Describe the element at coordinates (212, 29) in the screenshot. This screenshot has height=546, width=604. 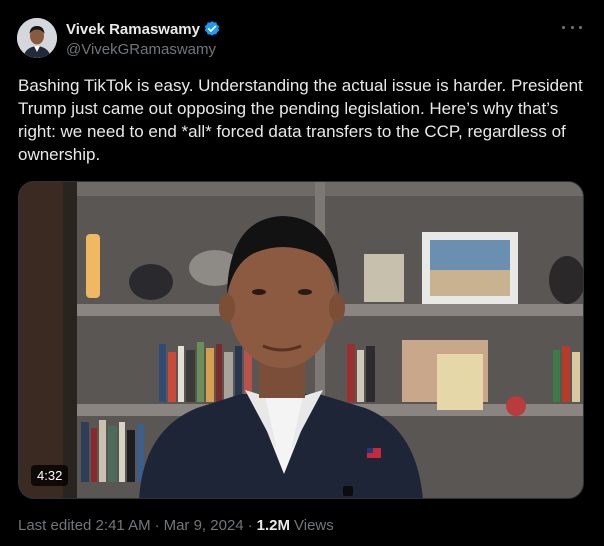
I see `verified-badge-icon` at that location.